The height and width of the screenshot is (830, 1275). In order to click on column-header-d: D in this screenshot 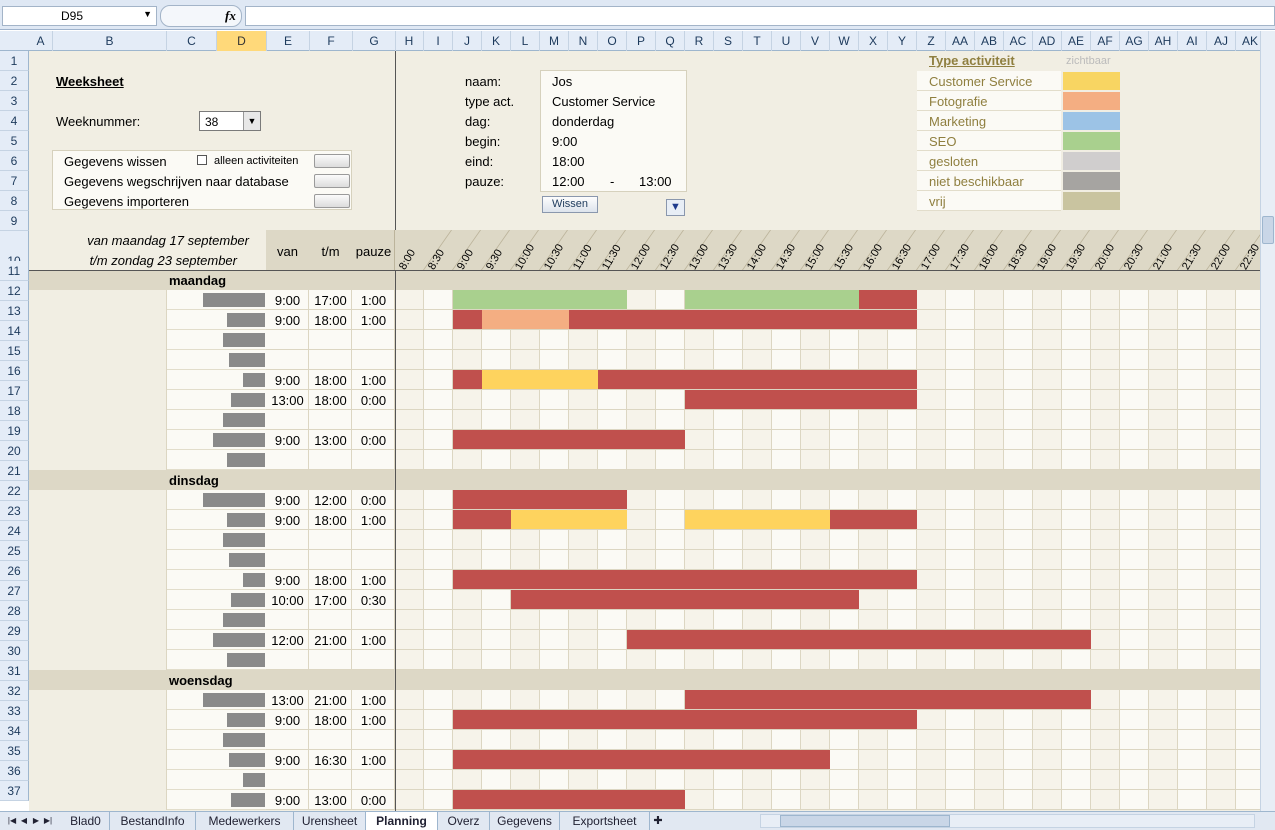, I will do `click(242, 41)`.